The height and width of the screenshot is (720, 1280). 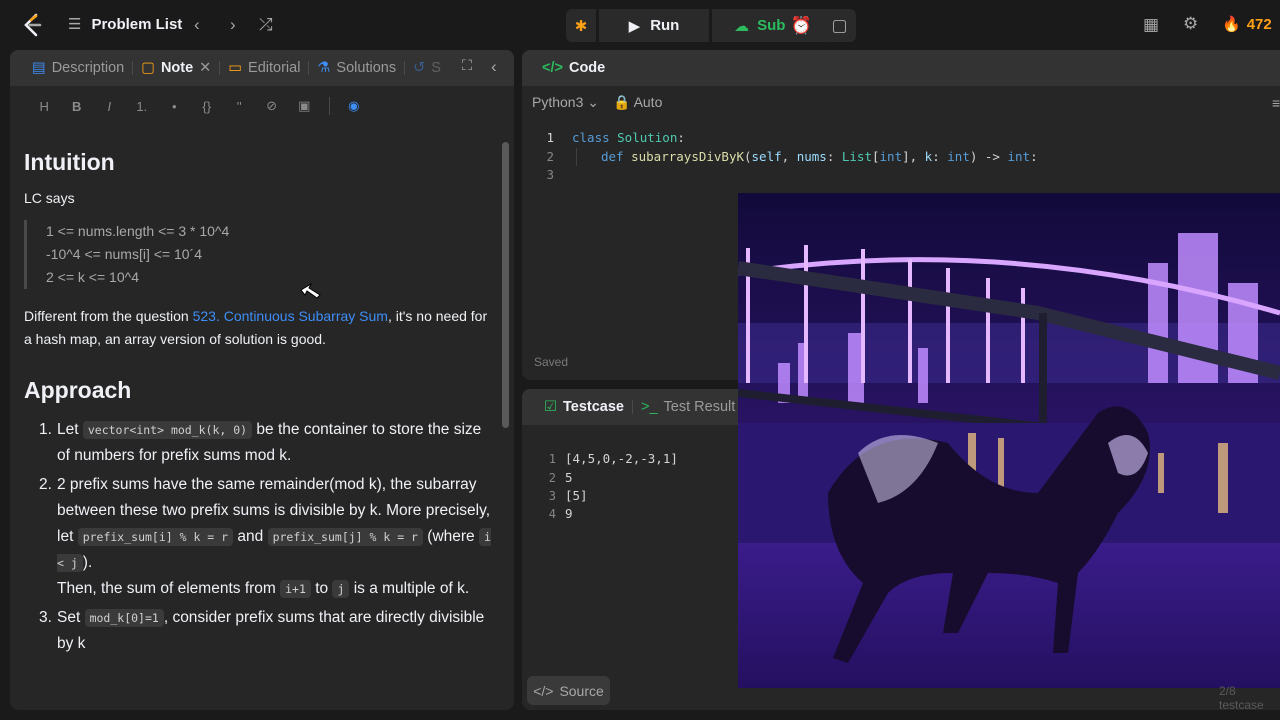 I want to click on tab-description: ▤ Description, so click(x=78, y=68).